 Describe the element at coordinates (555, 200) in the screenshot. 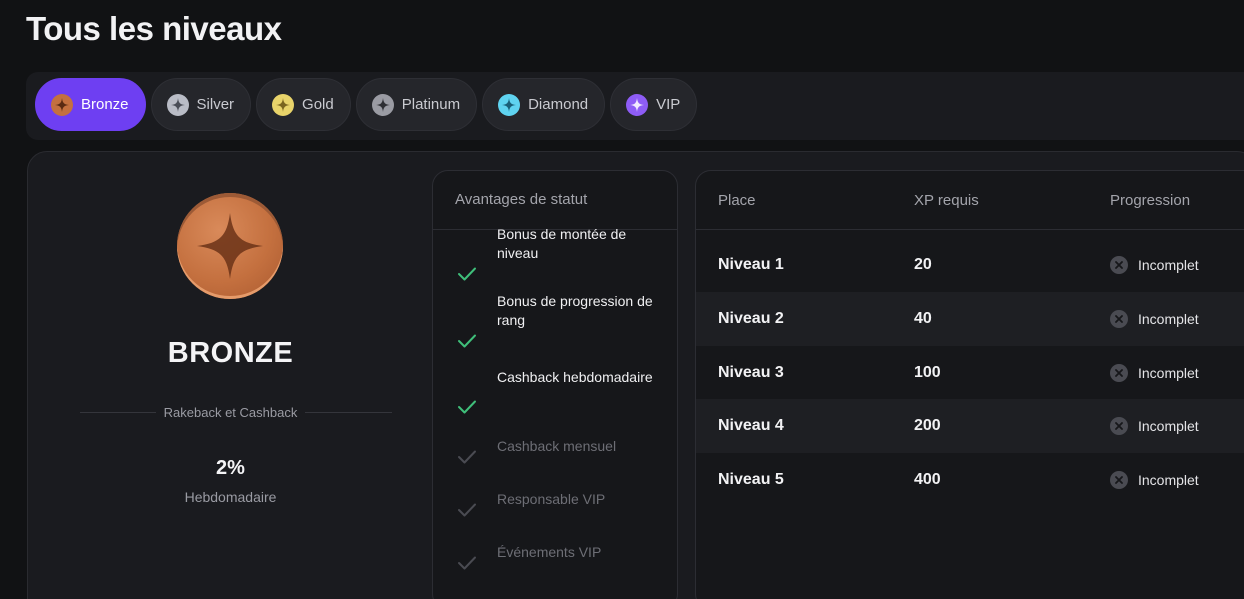

I see `benefits-header: Avantages de statut` at that location.